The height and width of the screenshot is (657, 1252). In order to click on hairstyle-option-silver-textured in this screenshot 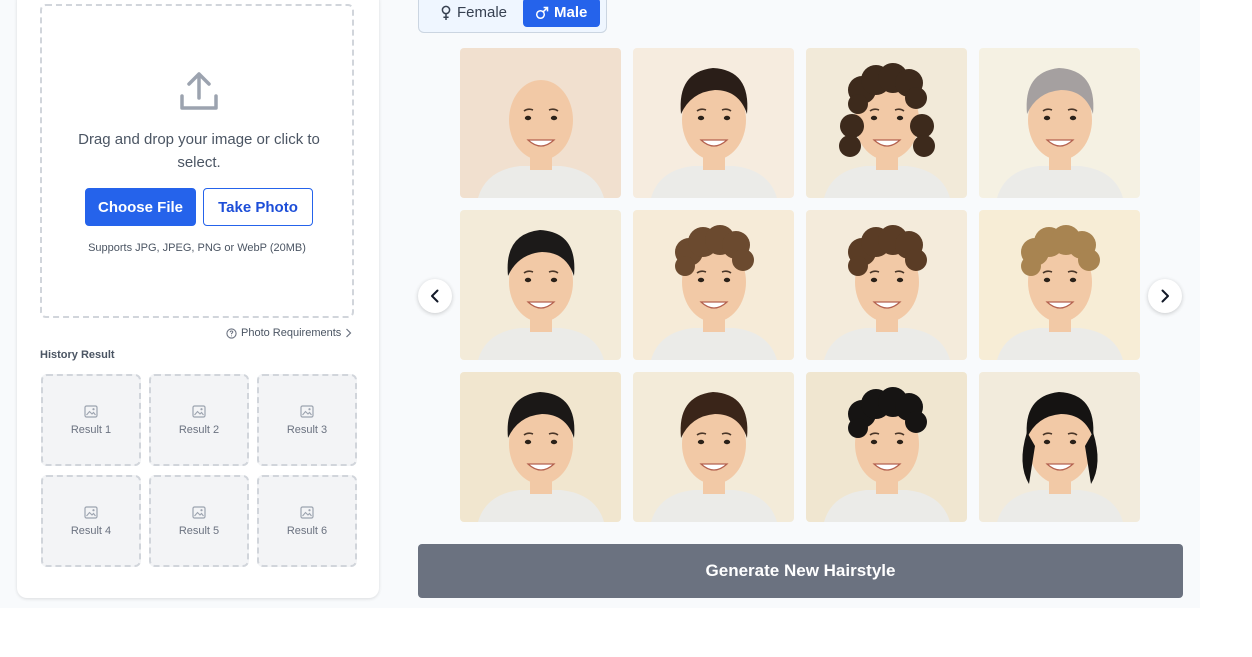, I will do `click(1059, 123)`.